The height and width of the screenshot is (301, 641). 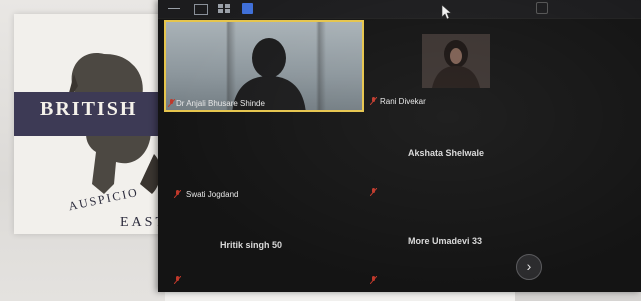 What do you see at coordinates (445, 241) in the screenshot?
I see `participant-name: More Umadevi 33` at bounding box center [445, 241].